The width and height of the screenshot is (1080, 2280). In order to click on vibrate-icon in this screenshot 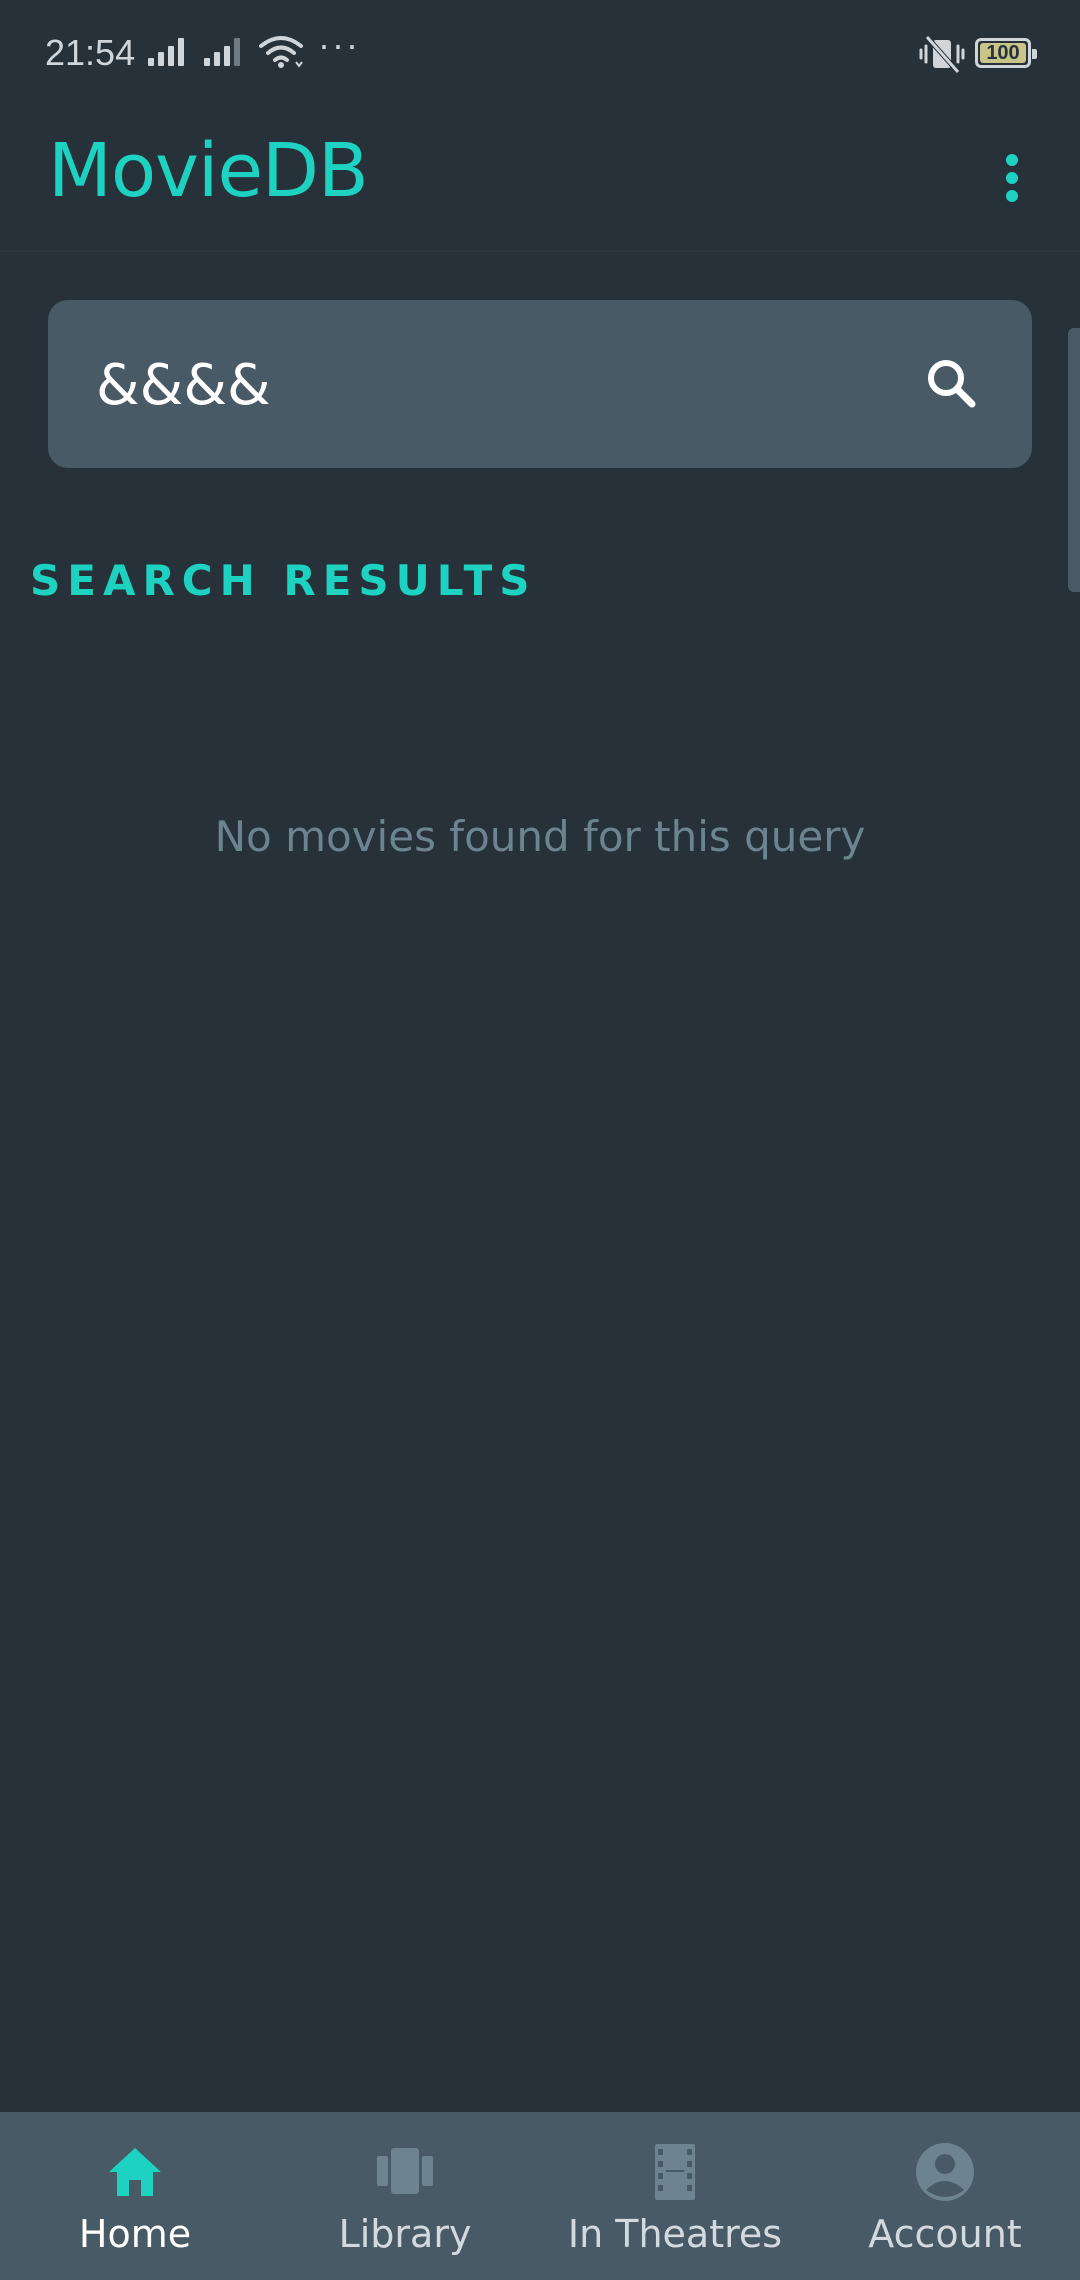, I will do `click(942, 54)`.